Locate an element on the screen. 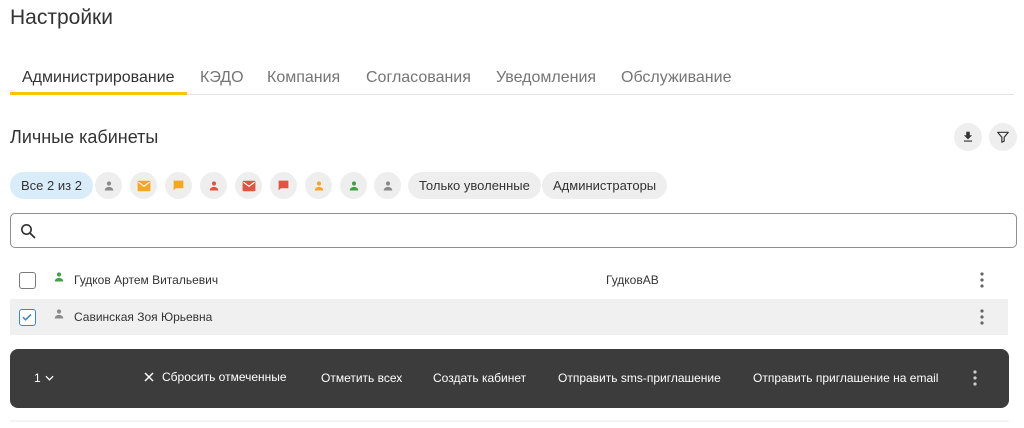 This screenshot has width=1024, height=428. download-button is located at coordinates (968, 137).